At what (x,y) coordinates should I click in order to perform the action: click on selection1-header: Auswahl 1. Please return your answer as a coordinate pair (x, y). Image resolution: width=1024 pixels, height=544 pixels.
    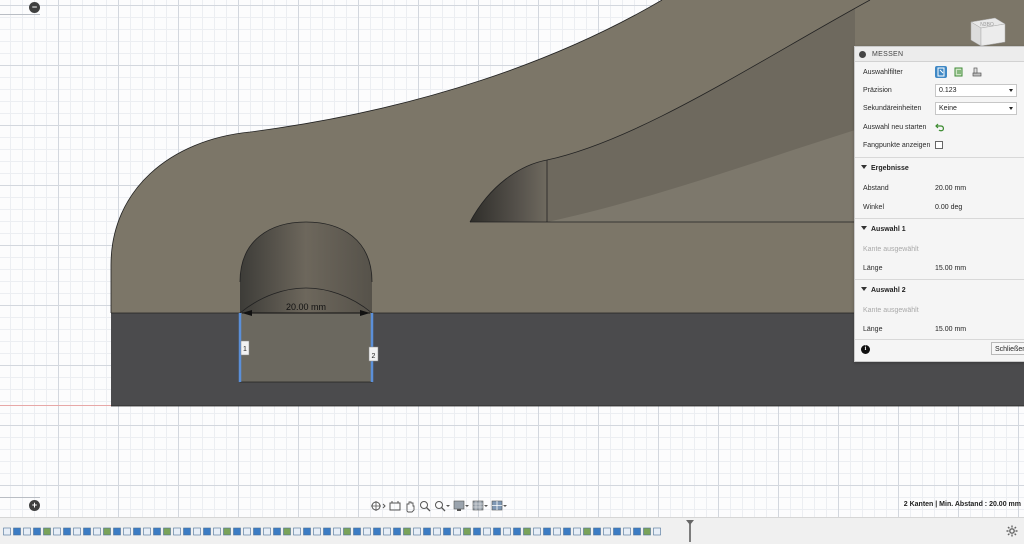
    Looking at the image, I should click on (888, 229).